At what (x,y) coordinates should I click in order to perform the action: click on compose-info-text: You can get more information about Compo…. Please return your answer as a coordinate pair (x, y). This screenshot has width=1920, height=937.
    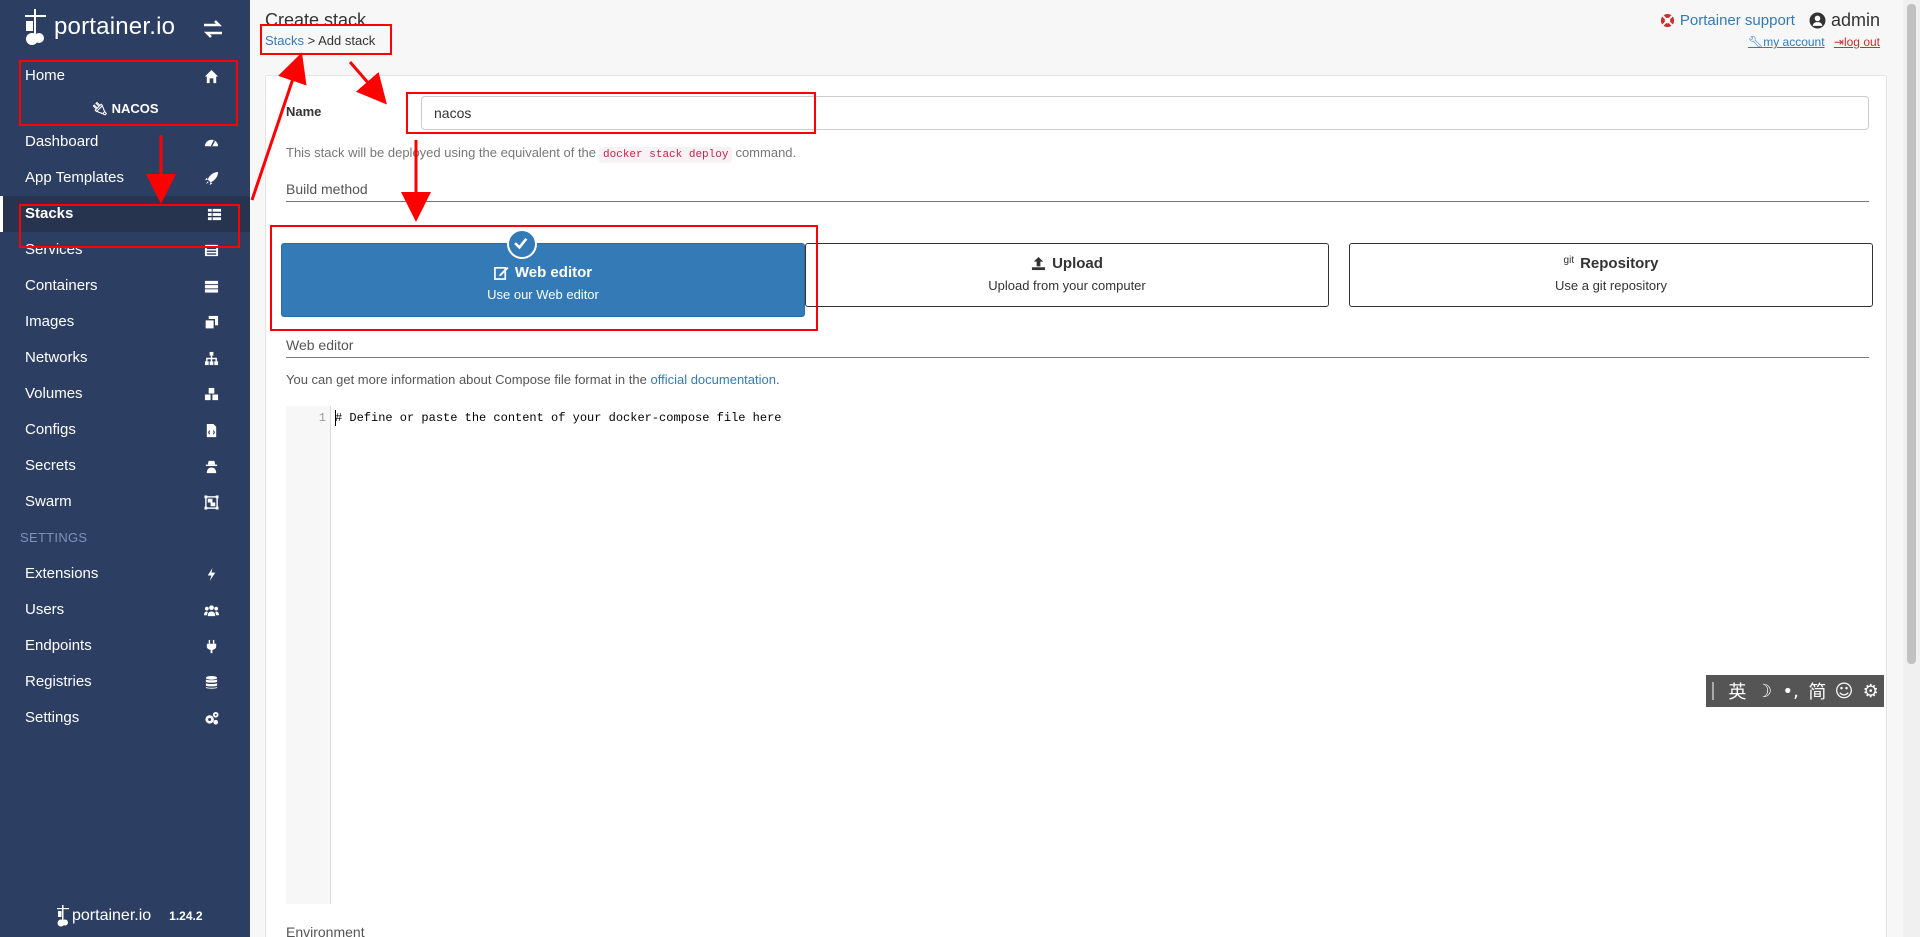
    Looking at the image, I should click on (533, 379).